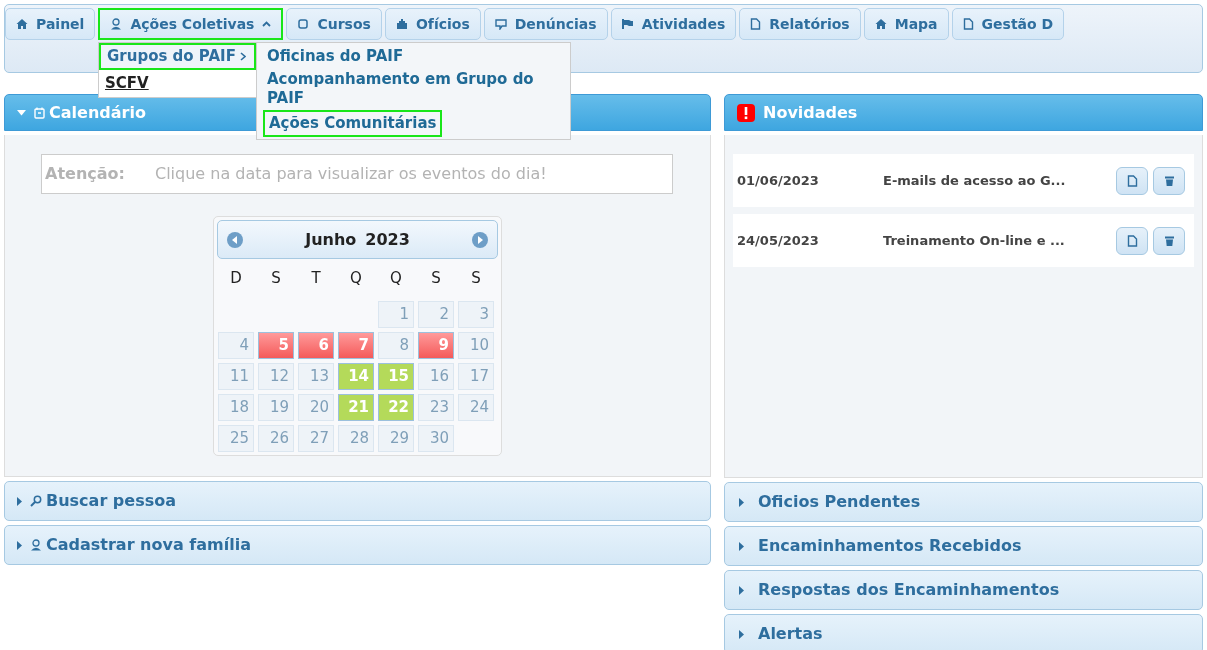  I want to click on section-title: Oficios Pendentes, so click(839, 502).